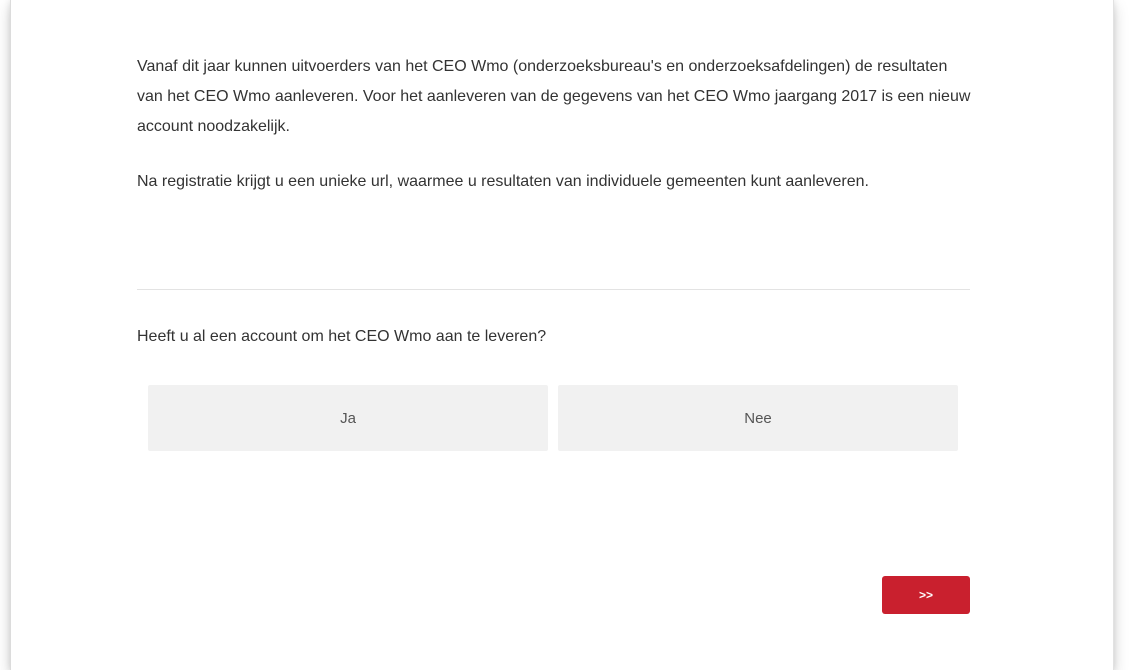  What do you see at coordinates (926, 595) in the screenshot?
I see `next-button: >>` at bounding box center [926, 595].